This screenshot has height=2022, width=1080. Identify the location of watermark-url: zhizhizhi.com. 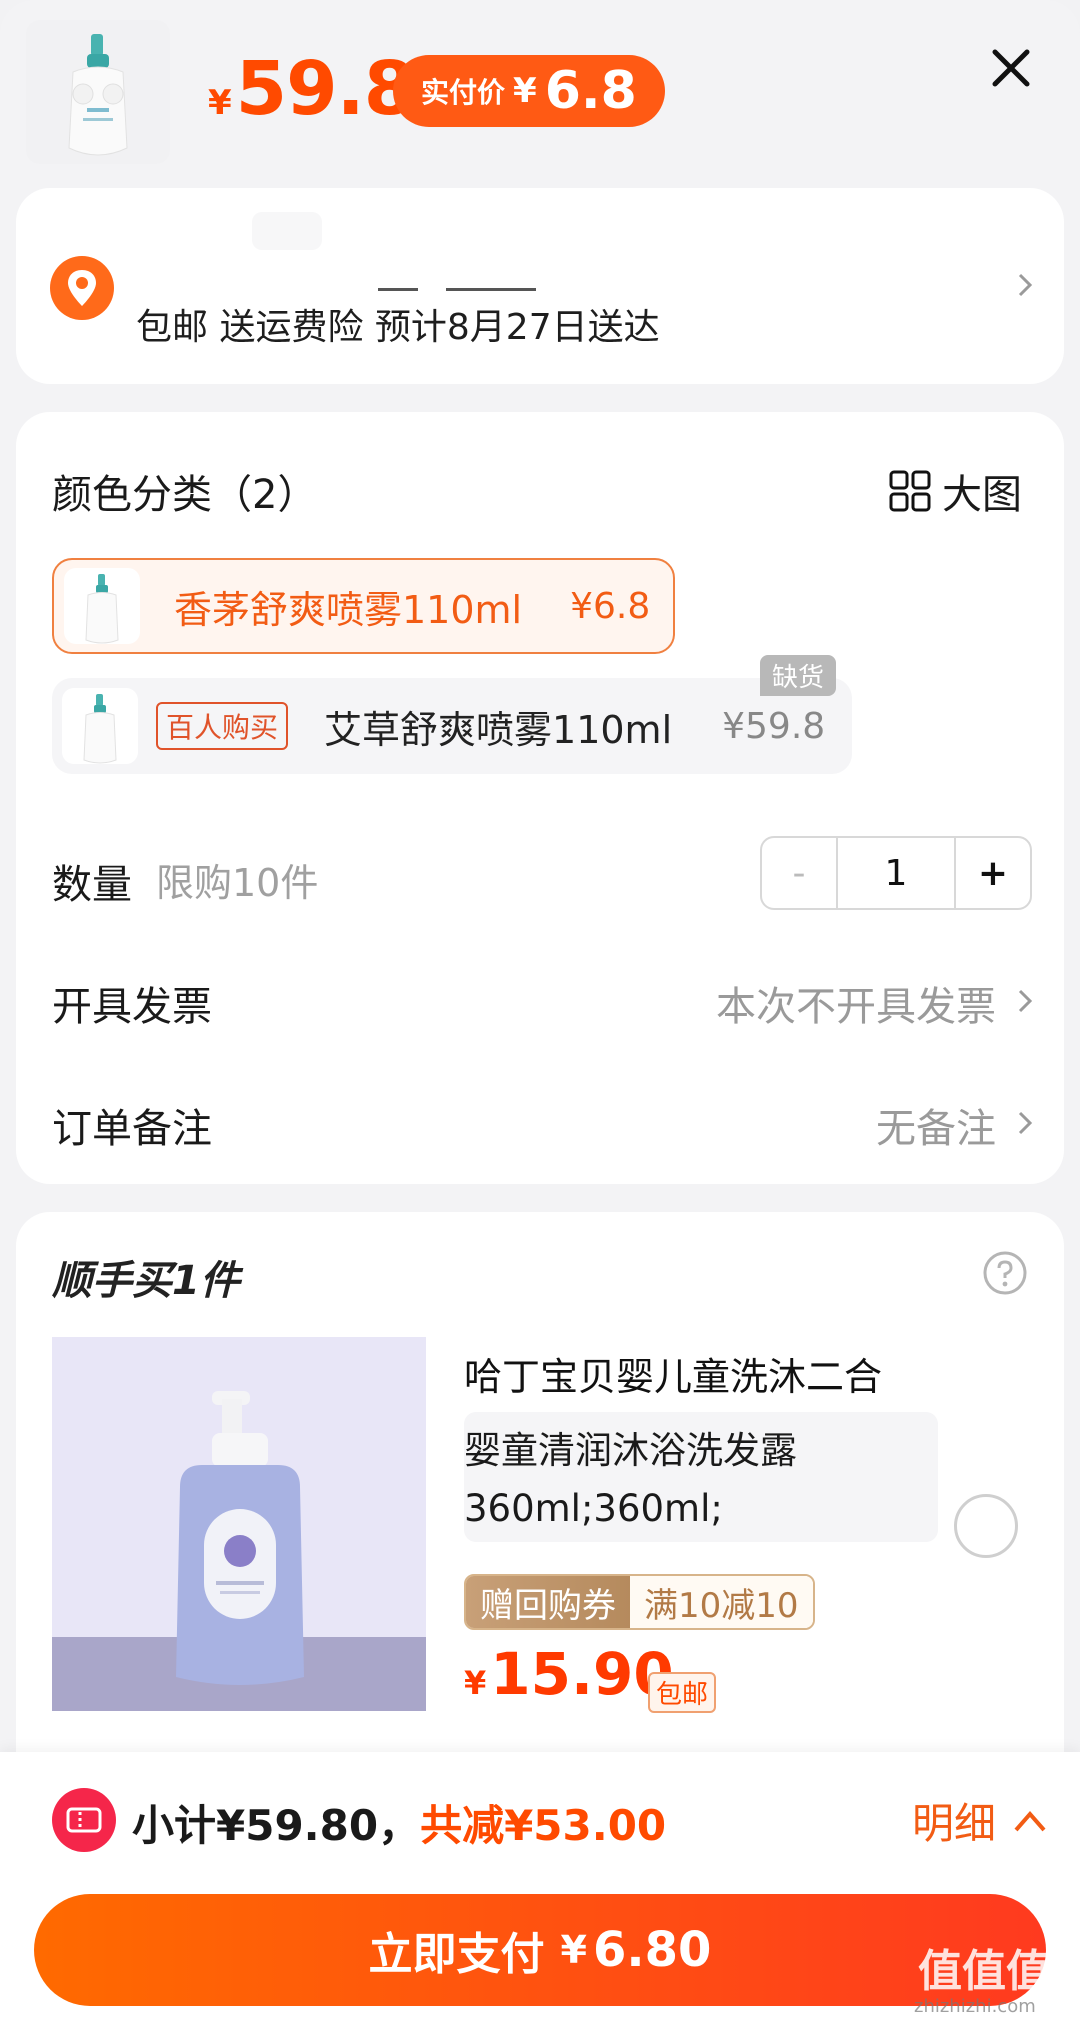
(975, 2006).